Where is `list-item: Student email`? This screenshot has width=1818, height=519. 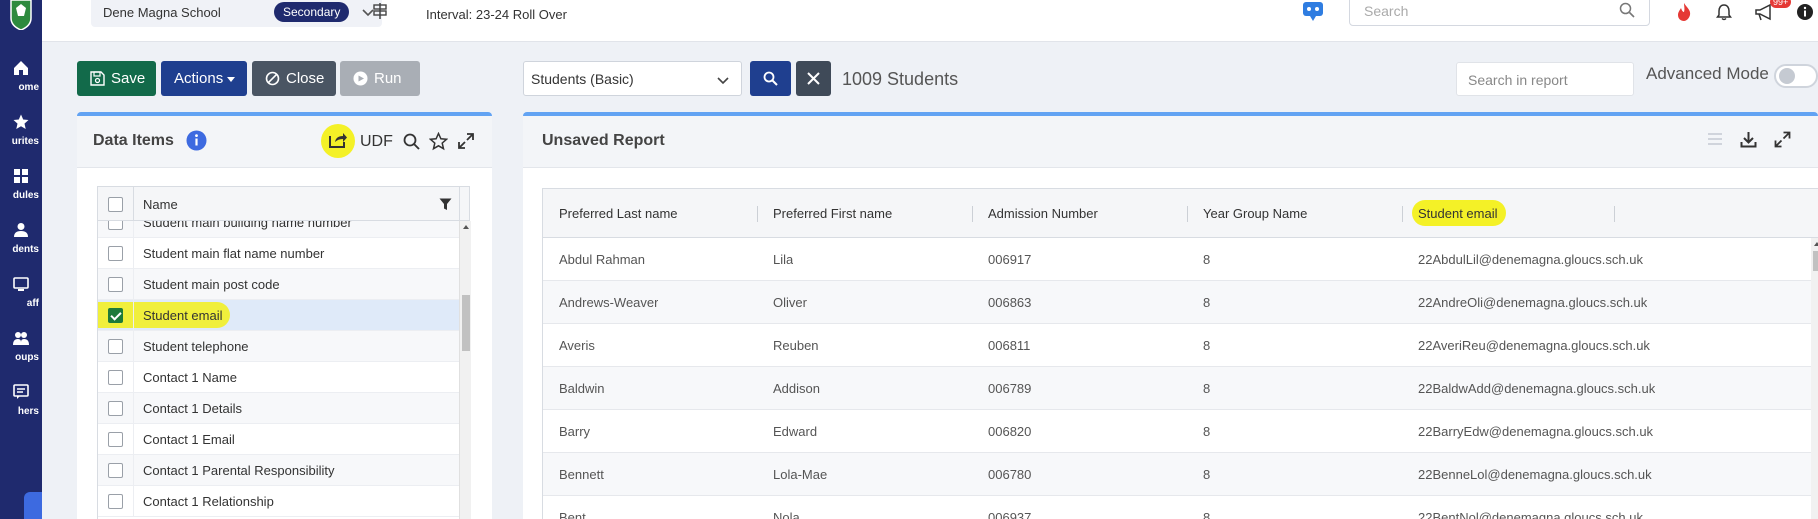 list-item: Student email is located at coordinates (278, 315).